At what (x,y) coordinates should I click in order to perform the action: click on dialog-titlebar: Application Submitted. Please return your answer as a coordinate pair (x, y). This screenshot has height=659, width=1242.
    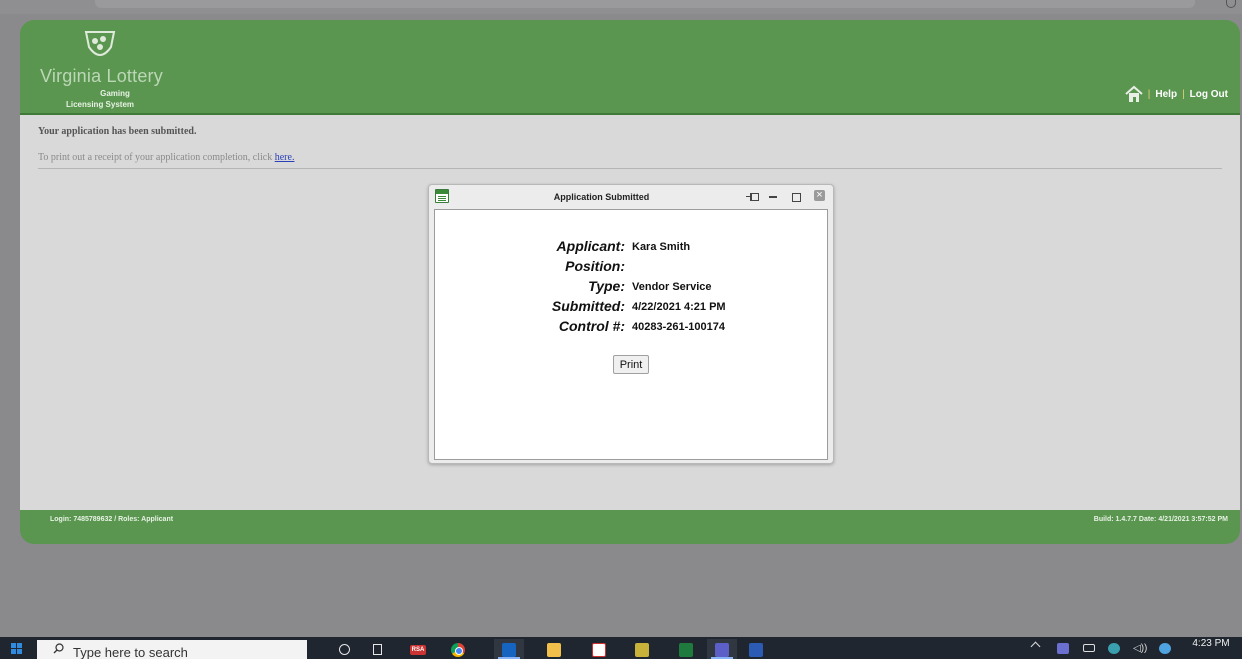
    Looking at the image, I should click on (631, 197).